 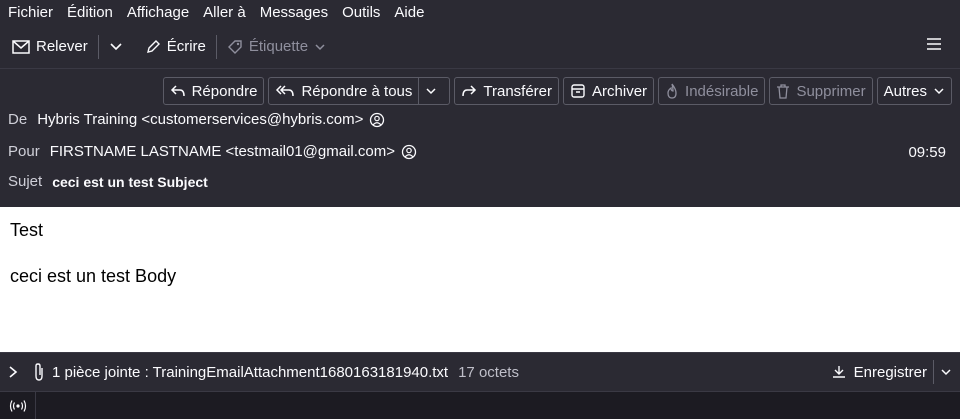 What do you see at coordinates (518, 91) in the screenshot?
I see `forward-label: Transférer` at bounding box center [518, 91].